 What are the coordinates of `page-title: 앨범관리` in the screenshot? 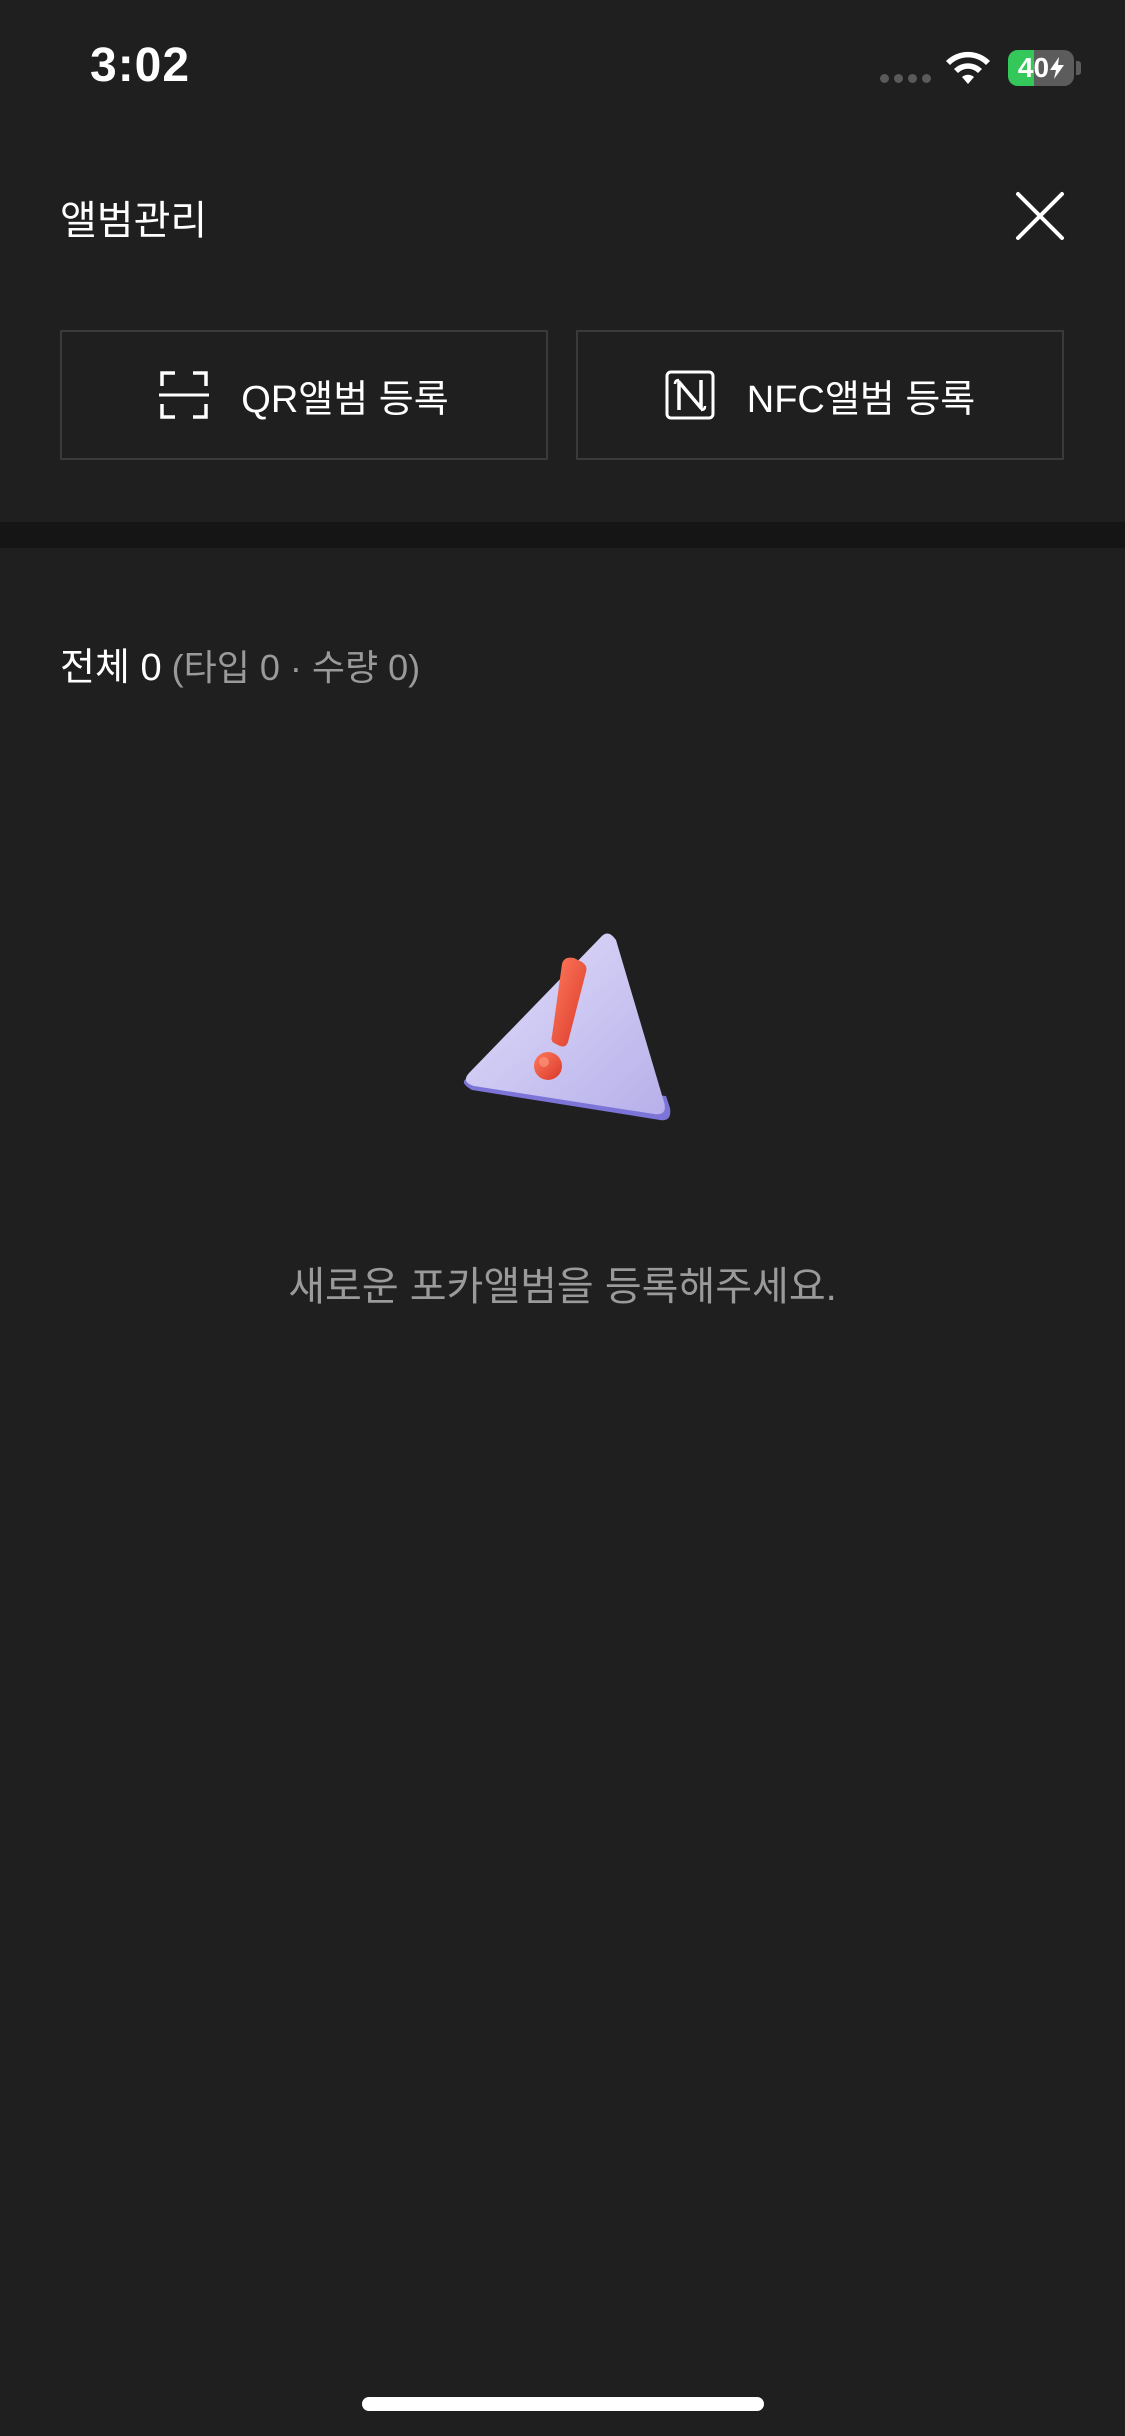 It's located at (134, 221).